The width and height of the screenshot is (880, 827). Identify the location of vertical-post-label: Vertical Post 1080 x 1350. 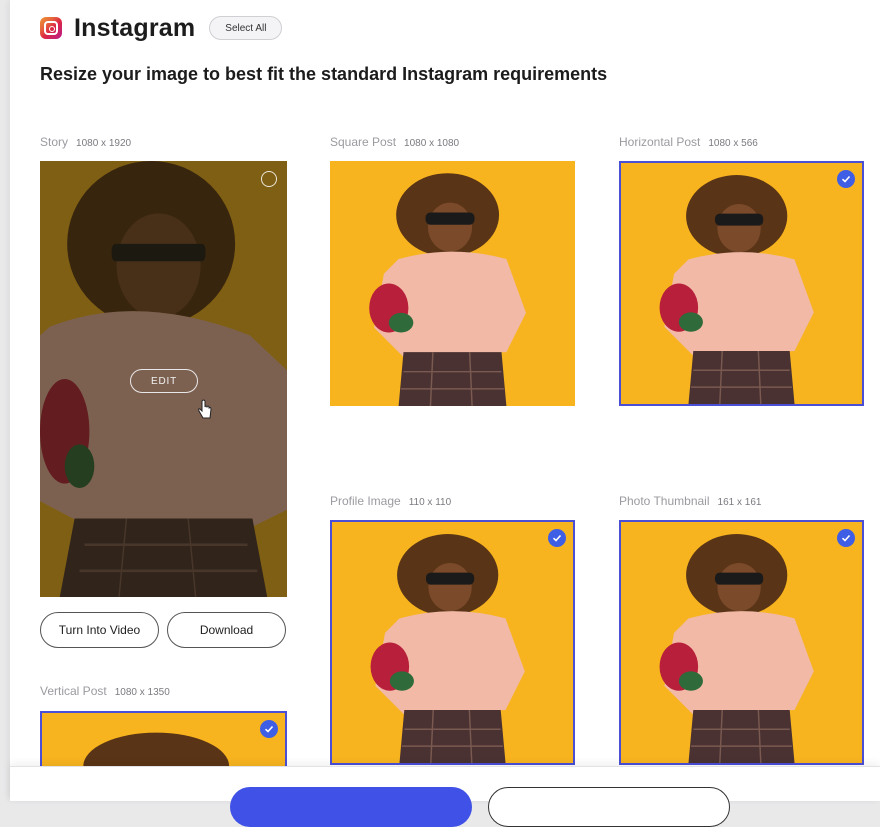
(105, 691).